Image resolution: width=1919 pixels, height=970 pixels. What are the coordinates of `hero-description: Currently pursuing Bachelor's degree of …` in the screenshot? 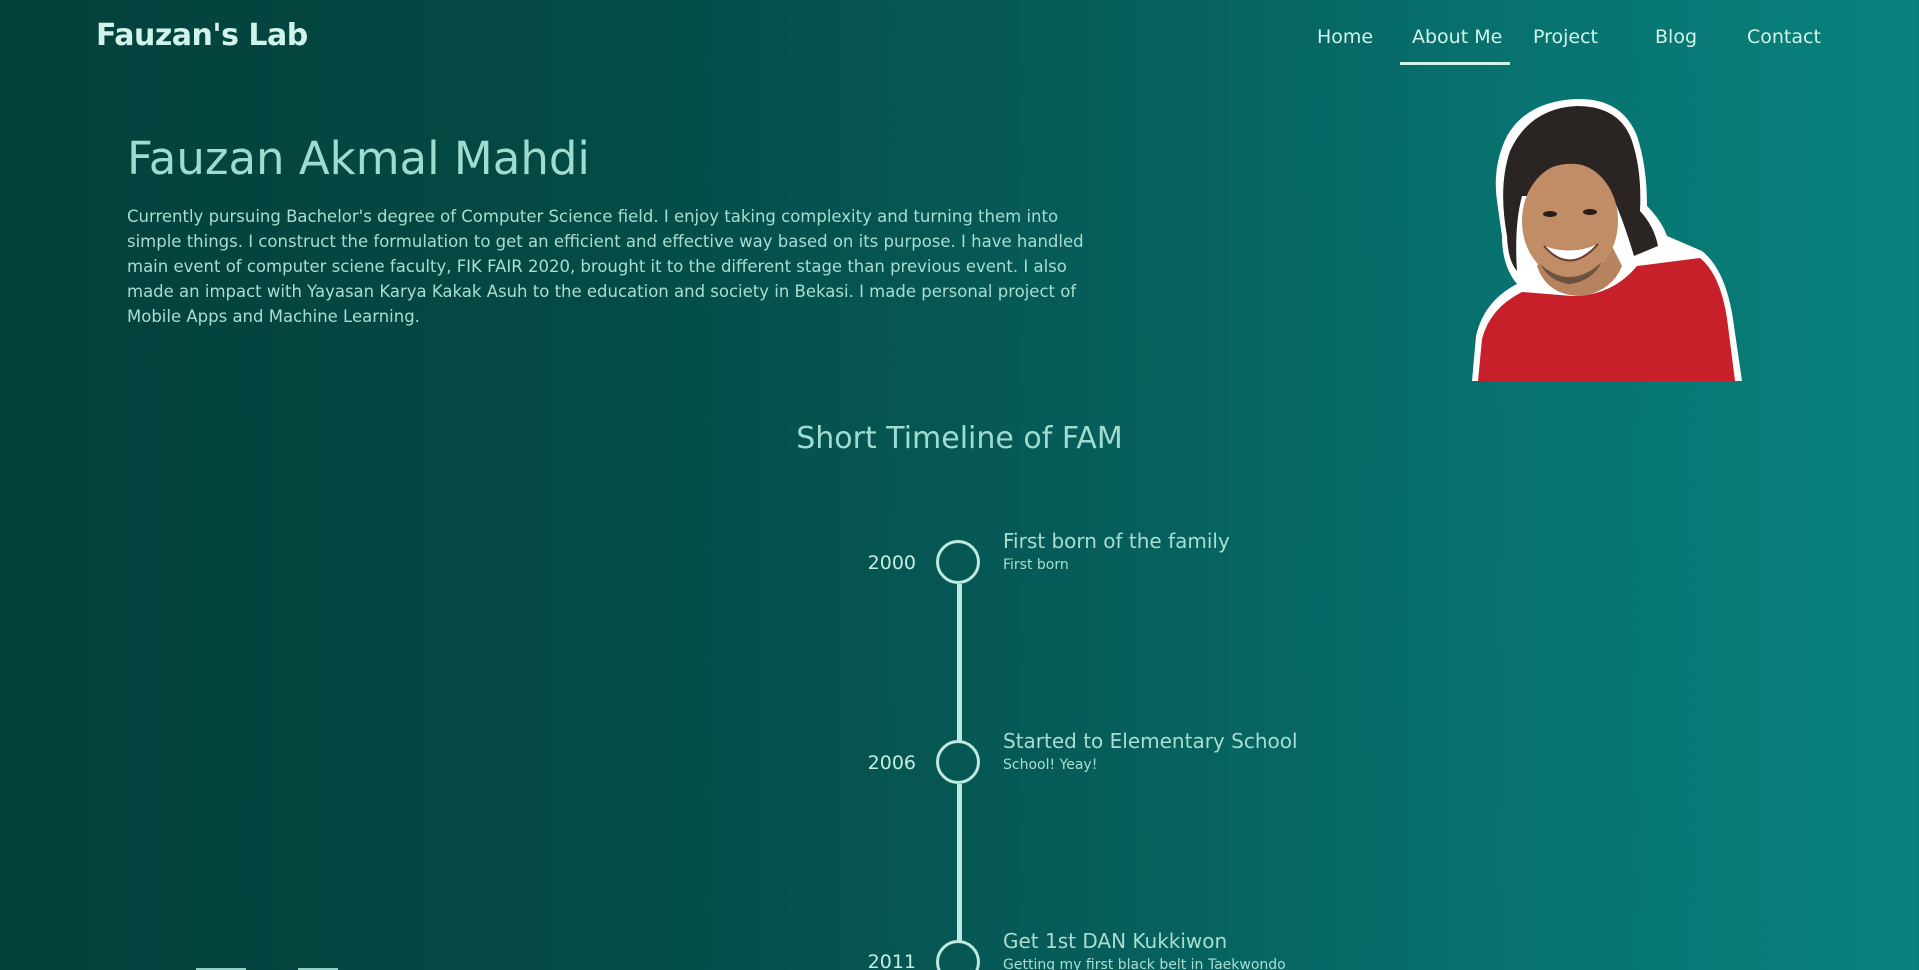 It's located at (605, 266).